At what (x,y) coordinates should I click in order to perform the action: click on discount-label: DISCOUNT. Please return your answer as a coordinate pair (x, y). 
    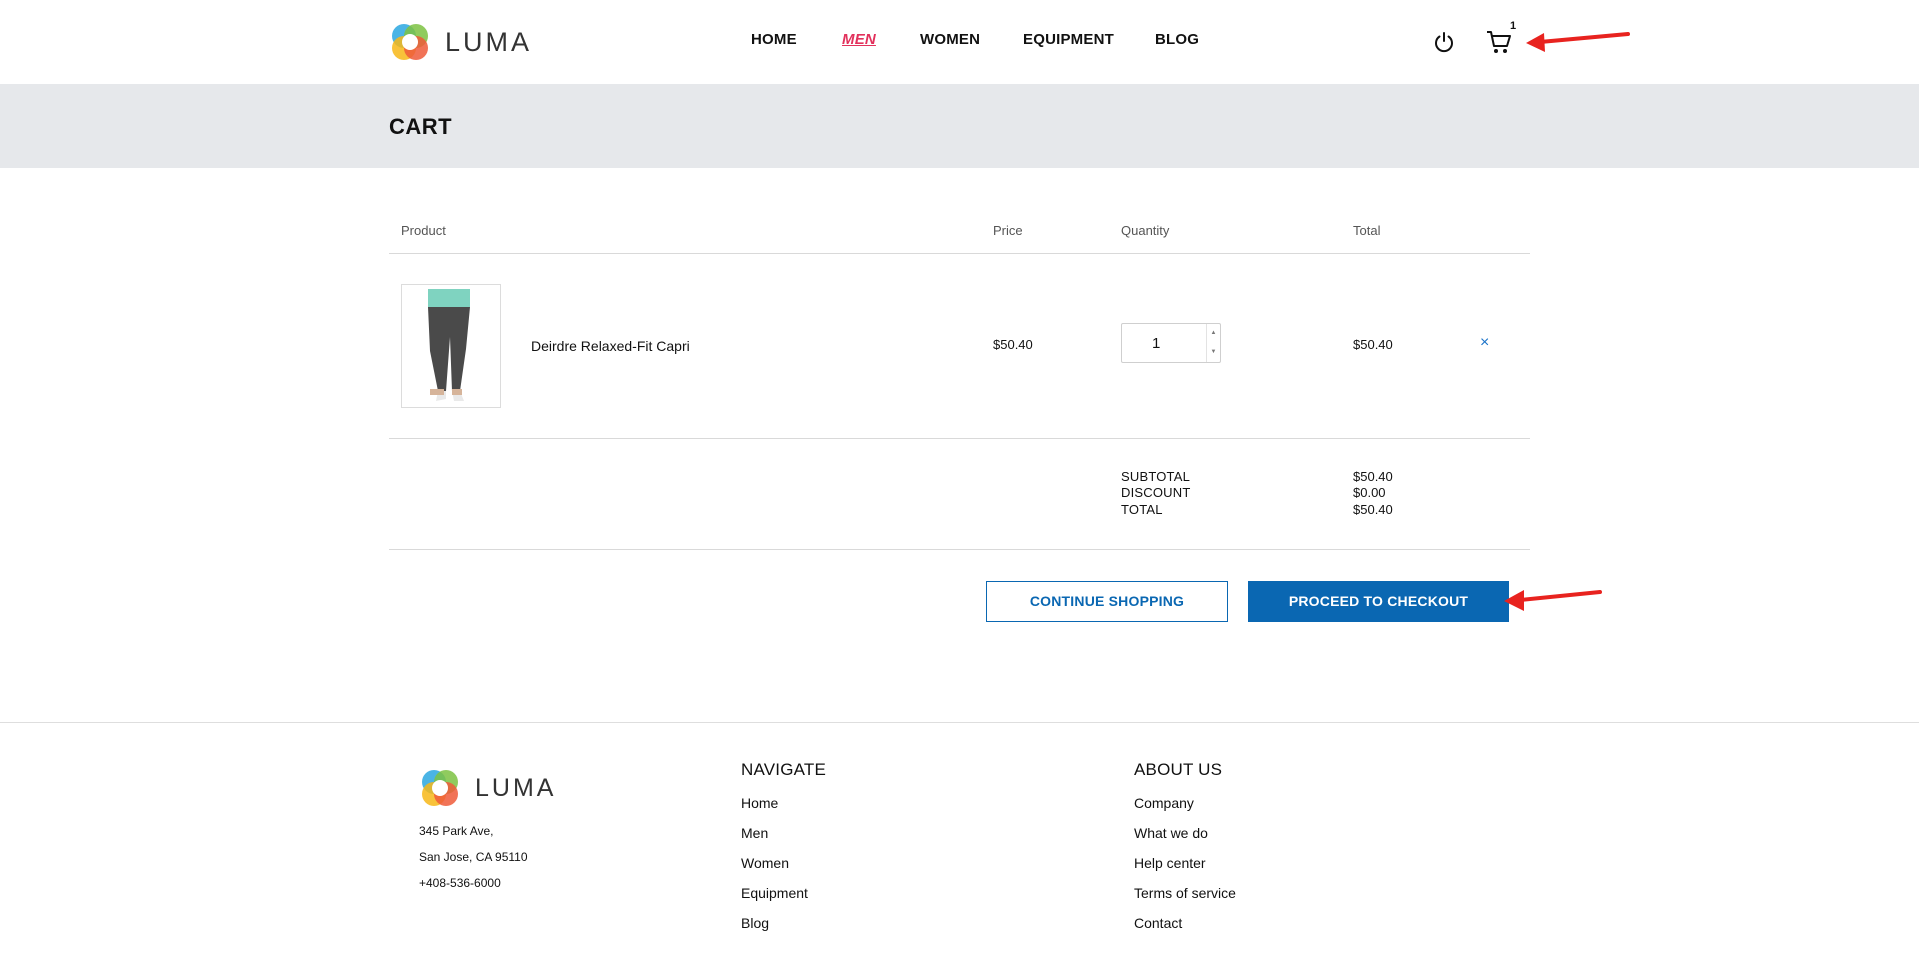
    Looking at the image, I should click on (1156, 492).